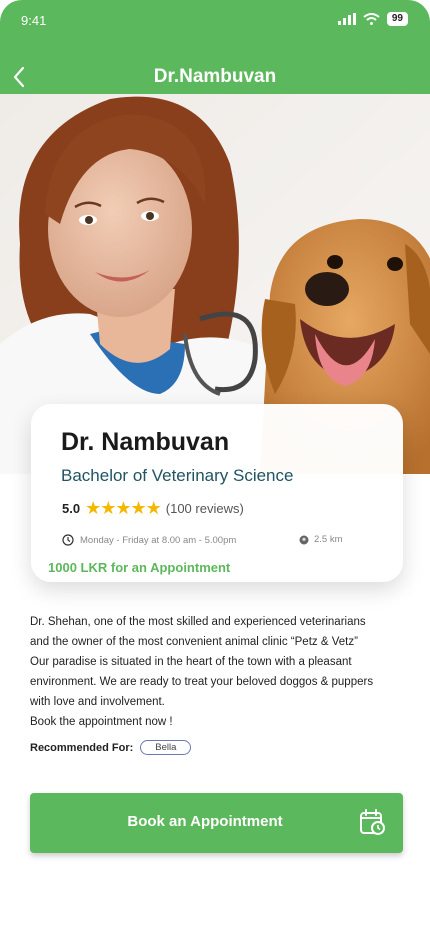 This screenshot has width=430, height=935. What do you see at coordinates (304, 539) in the screenshot?
I see `location-icon` at bounding box center [304, 539].